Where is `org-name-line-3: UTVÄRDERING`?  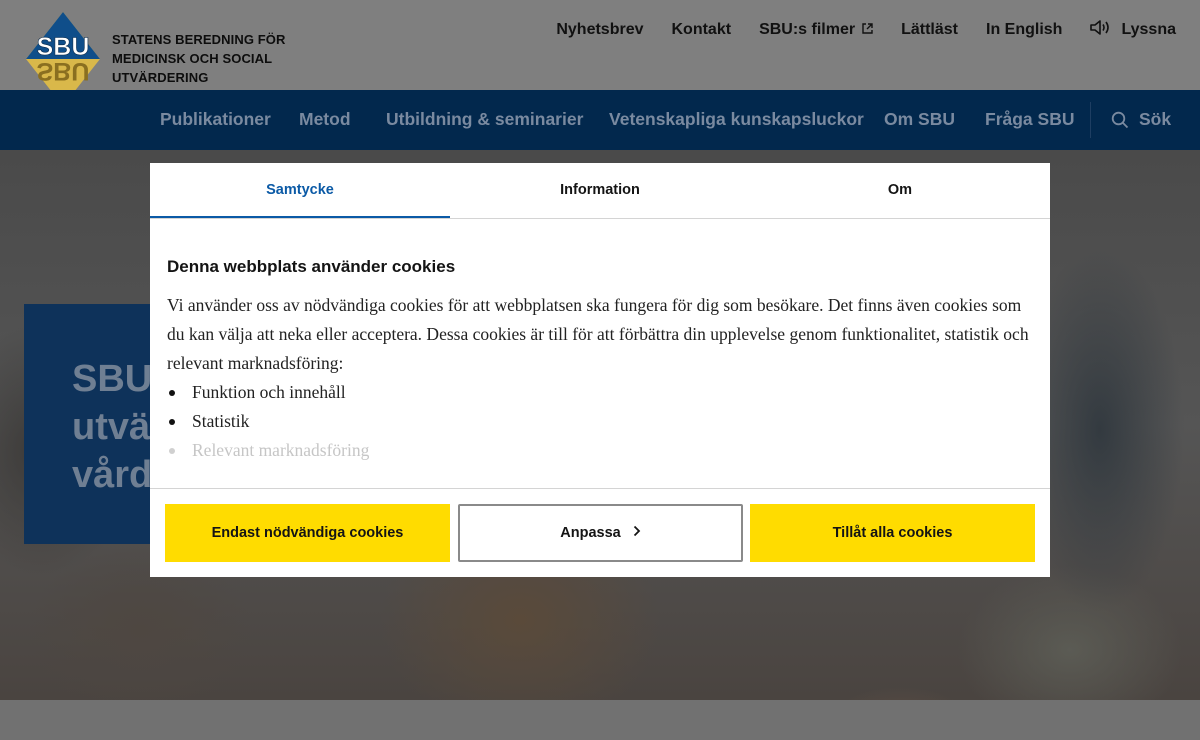 org-name-line-3: UTVÄRDERING is located at coordinates (160, 77).